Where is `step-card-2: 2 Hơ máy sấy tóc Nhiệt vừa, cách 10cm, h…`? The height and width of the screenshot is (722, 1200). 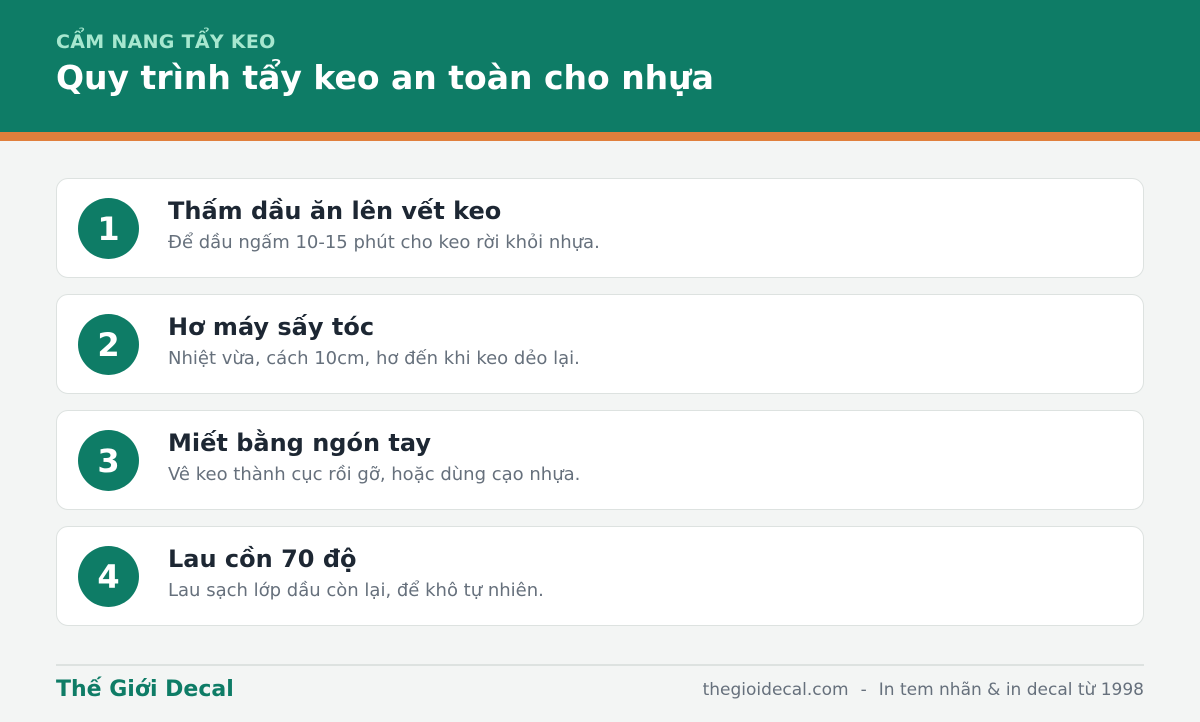
step-card-2: 2 Hơ máy sấy tóc Nhiệt vừa, cách 10cm, h… is located at coordinates (600, 344).